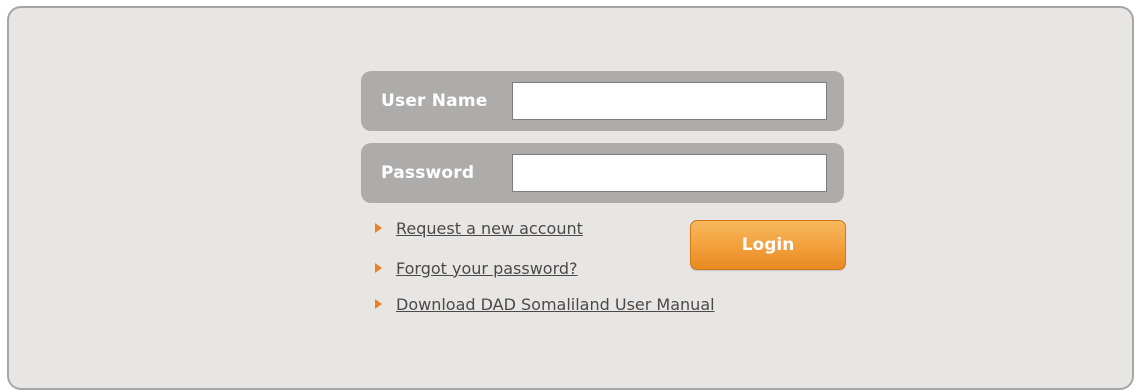 This screenshot has height=390, width=1141. I want to click on download-manual-link: Download DAD Somaliland User Manual, so click(555, 304).